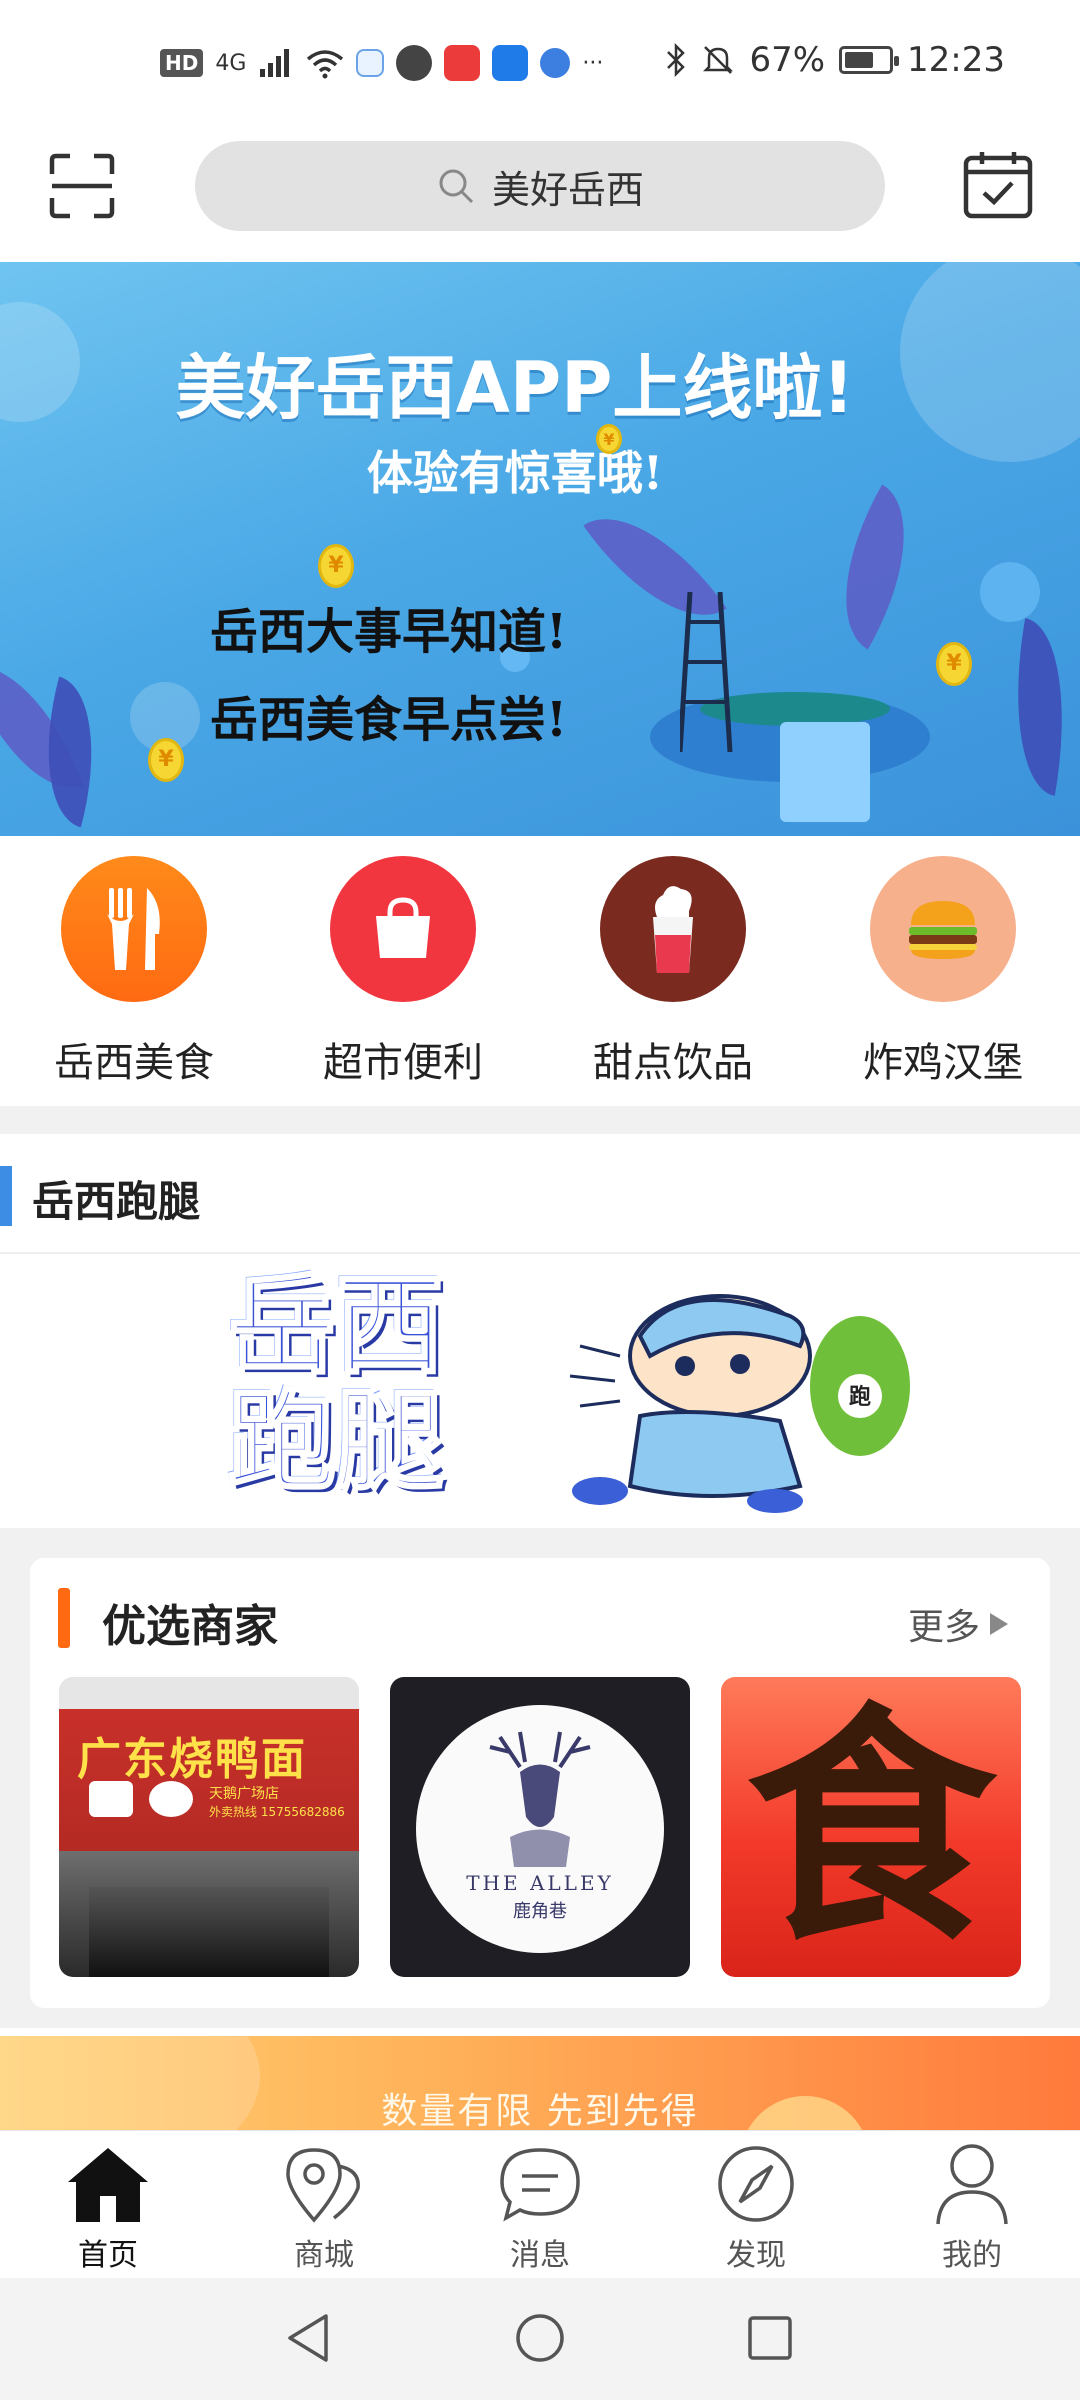 Image resolution: width=1080 pixels, height=2400 pixels. I want to click on category-label: 甜点饮品, so click(673, 1063).